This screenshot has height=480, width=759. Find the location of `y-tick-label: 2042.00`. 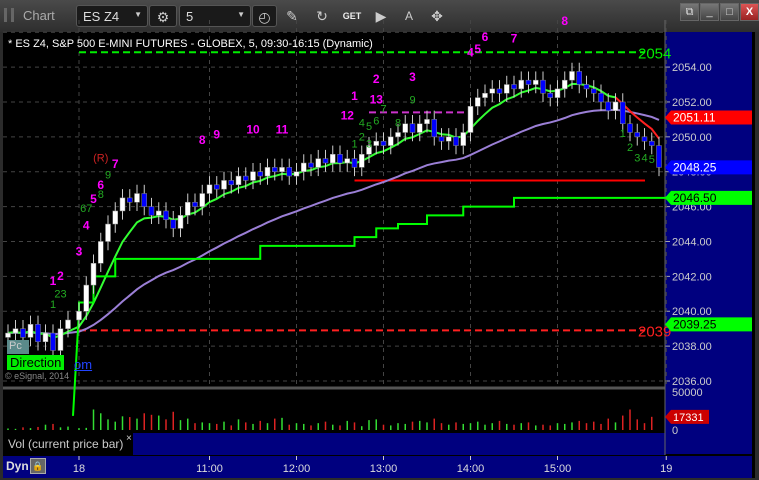

y-tick-label: 2042.00 is located at coordinates (692, 277).